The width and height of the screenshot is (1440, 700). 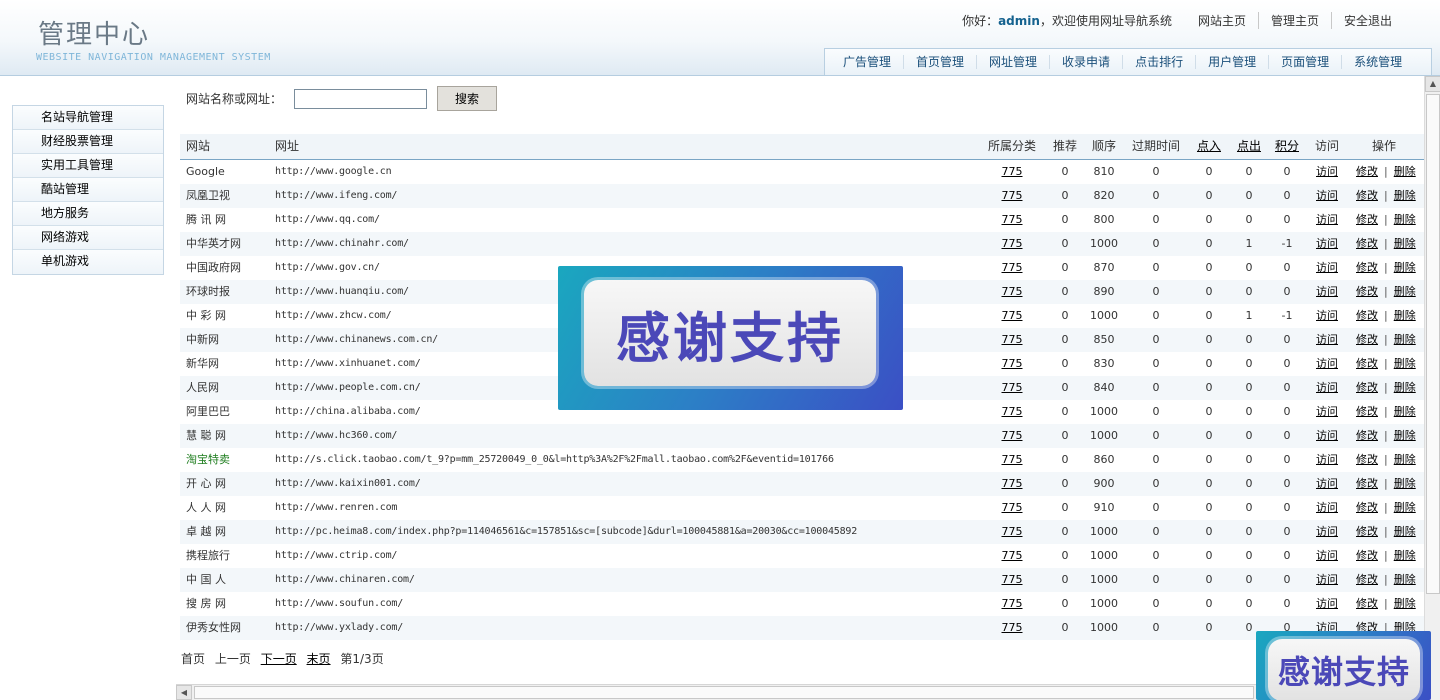 What do you see at coordinates (1209, 146) in the screenshot?
I see `sort-in-link: 点入` at bounding box center [1209, 146].